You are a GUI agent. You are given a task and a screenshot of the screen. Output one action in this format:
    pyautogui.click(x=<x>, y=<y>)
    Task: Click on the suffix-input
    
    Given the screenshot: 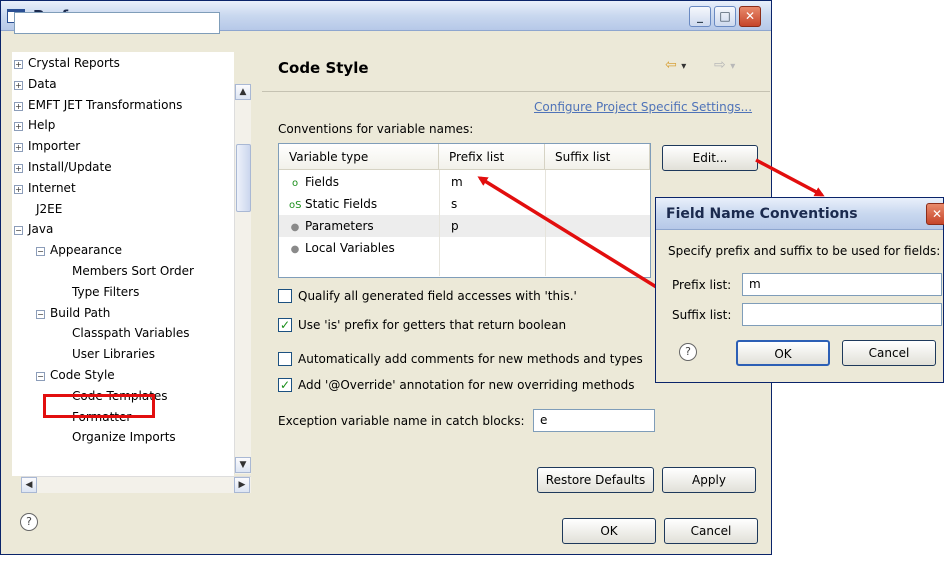 What is the action you would take?
    pyautogui.click(x=842, y=314)
    